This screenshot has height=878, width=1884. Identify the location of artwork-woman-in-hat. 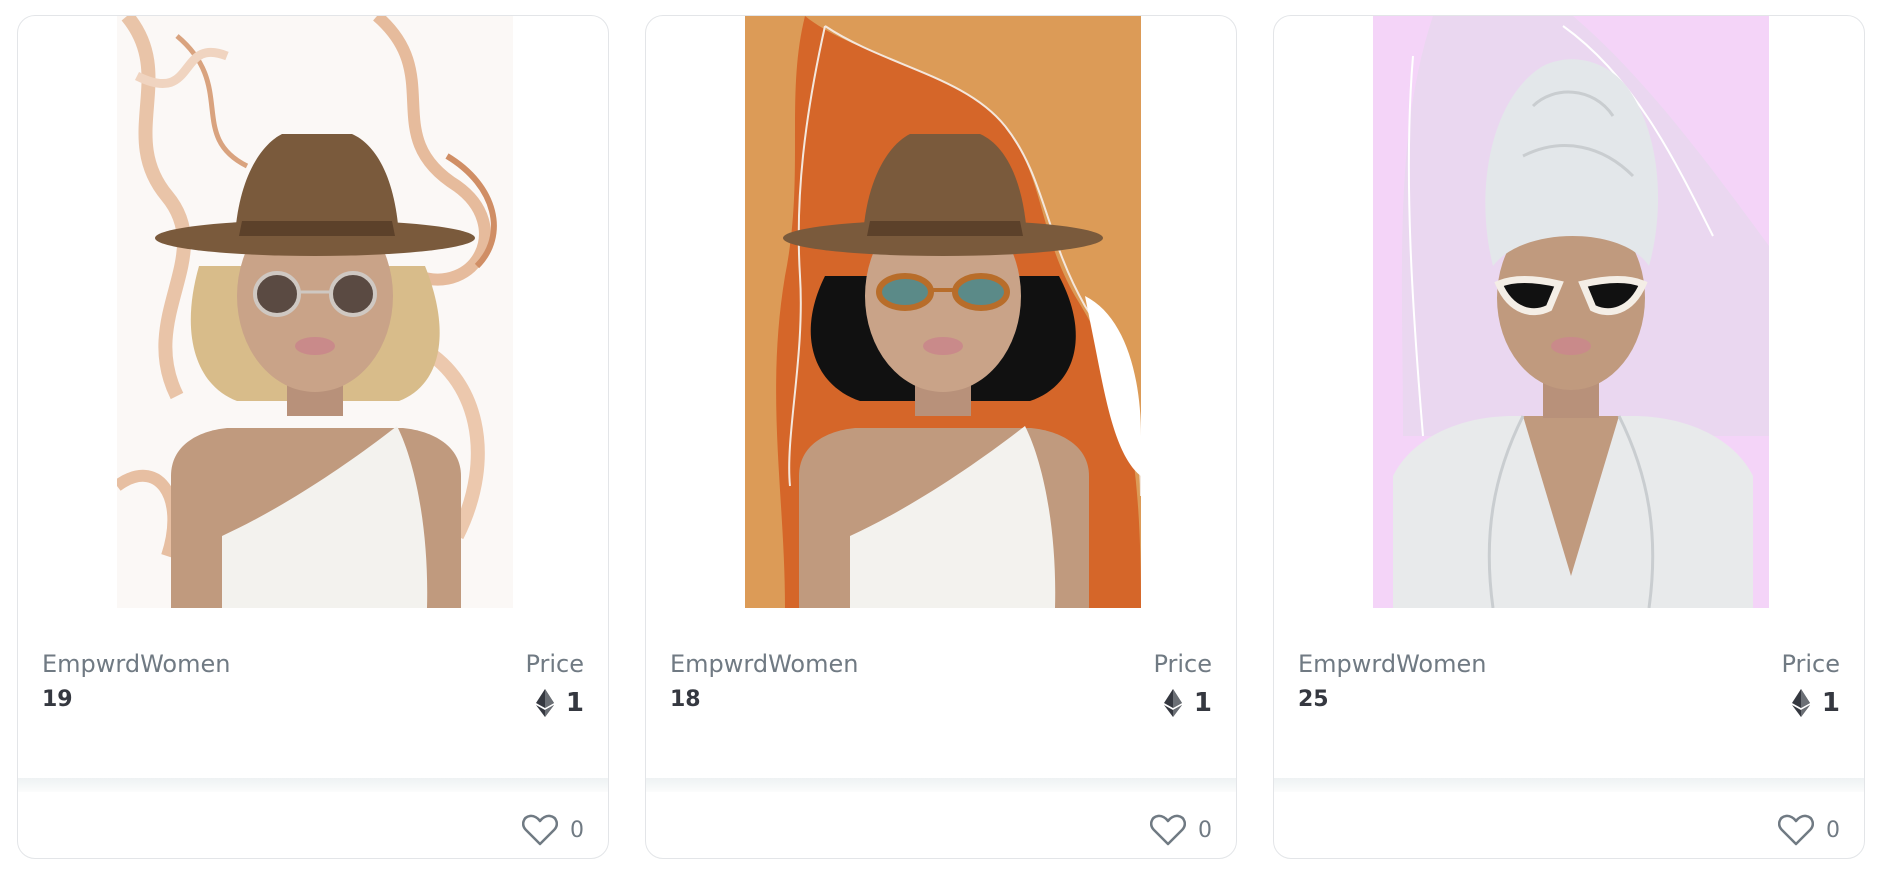
(315, 312).